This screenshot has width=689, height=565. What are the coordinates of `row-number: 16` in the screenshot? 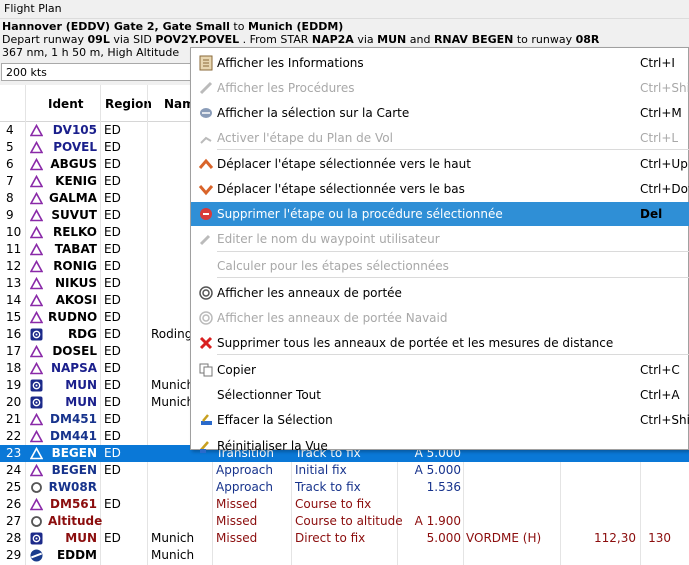 It's located at (14, 334).